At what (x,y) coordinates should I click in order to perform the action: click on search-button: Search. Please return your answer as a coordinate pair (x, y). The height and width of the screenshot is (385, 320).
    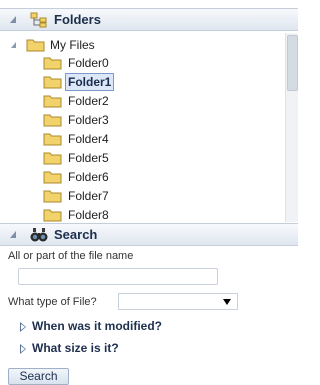
    Looking at the image, I should click on (38, 376).